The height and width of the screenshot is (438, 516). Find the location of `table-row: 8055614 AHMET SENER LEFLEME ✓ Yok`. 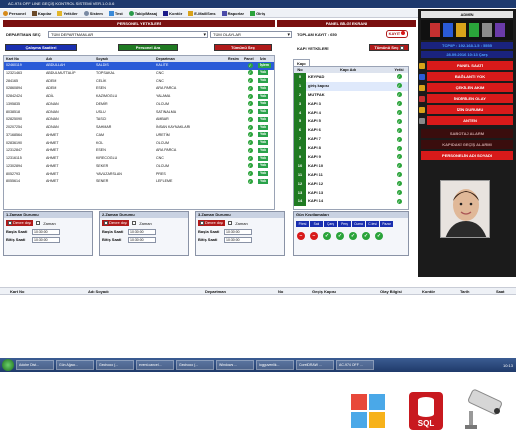

table-row: 8055614 AHMET SENER LEFLEME ✓ Yok is located at coordinates (139, 182).